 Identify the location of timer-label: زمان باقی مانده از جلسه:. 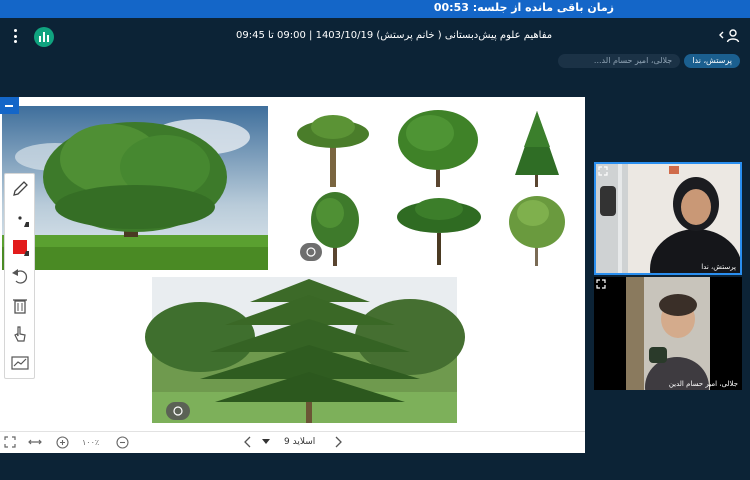
(543, 7).